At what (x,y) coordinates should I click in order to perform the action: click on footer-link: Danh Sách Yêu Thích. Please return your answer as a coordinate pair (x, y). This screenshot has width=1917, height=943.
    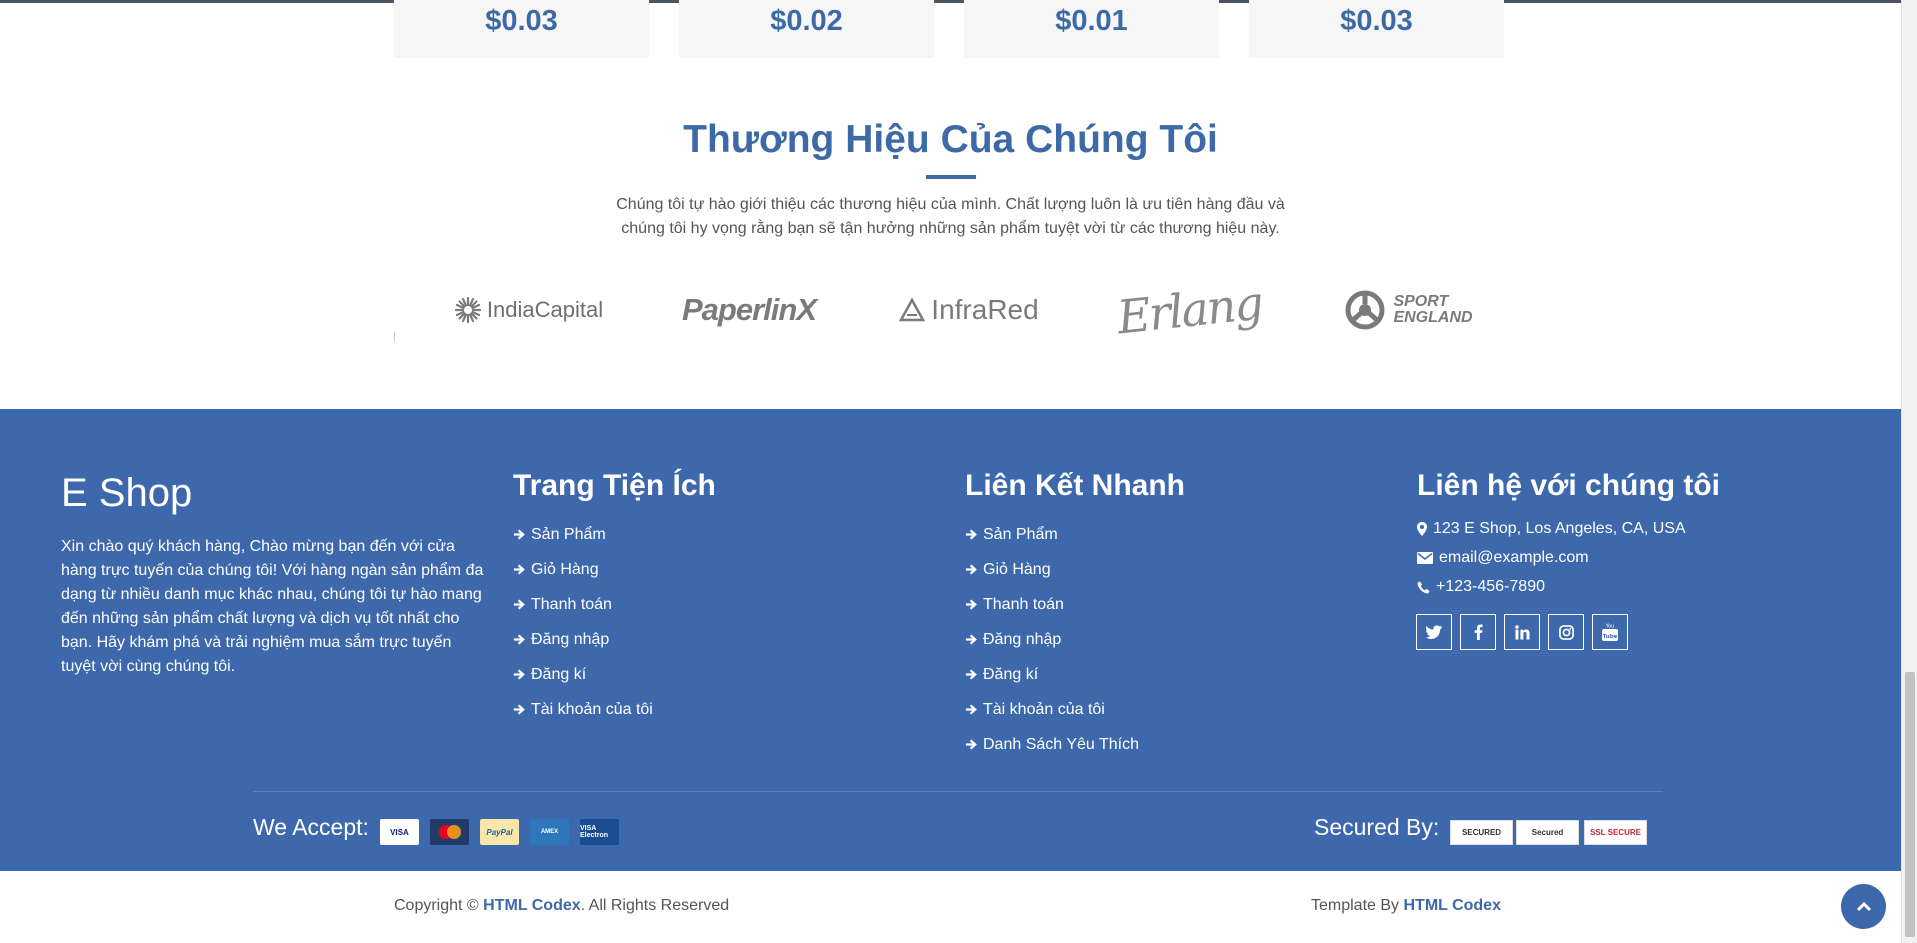
    Looking at the image, I should click on (1052, 744).